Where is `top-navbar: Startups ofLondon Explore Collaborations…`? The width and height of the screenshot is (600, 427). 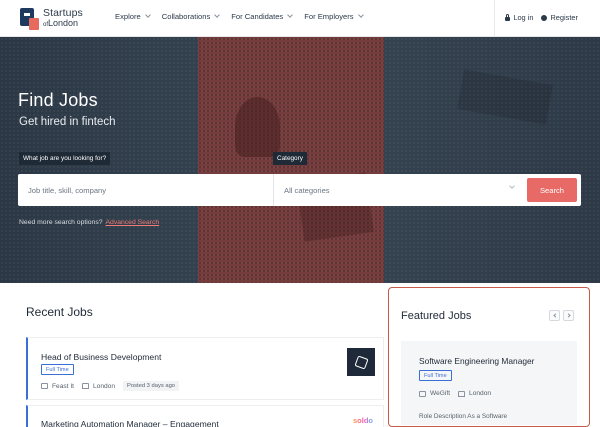
top-navbar: Startups ofLondon Explore Collaborations… is located at coordinates (300, 18).